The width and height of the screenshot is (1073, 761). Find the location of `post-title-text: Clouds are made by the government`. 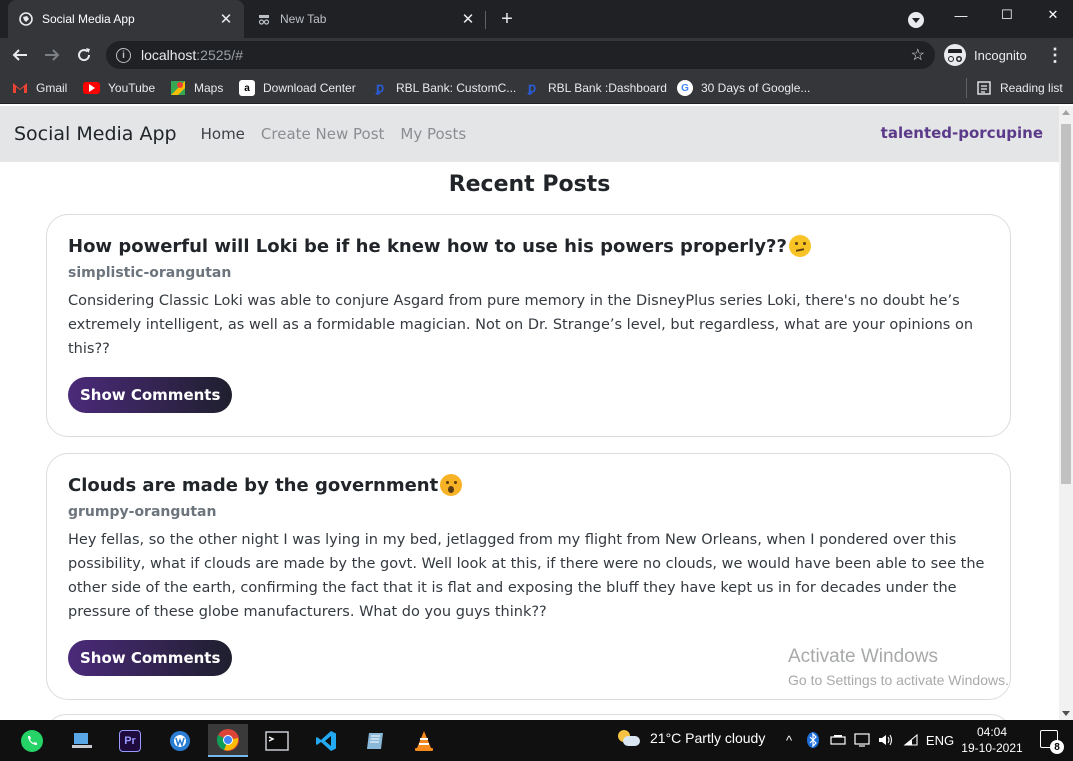

post-title-text: Clouds are made by the government is located at coordinates (253, 485).